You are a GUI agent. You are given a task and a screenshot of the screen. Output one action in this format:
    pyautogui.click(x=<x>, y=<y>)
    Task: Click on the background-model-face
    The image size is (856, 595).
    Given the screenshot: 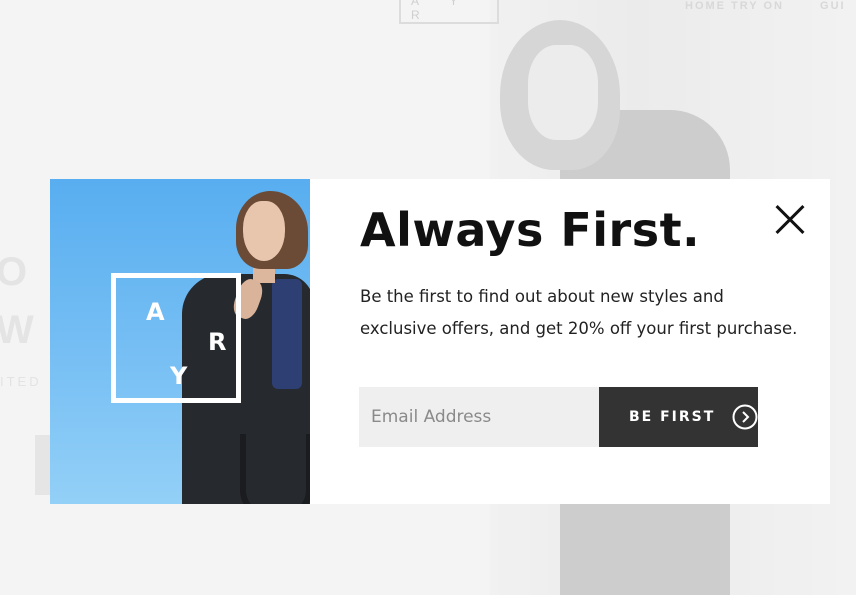 What is the action you would take?
    pyautogui.click(x=563, y=92)
    